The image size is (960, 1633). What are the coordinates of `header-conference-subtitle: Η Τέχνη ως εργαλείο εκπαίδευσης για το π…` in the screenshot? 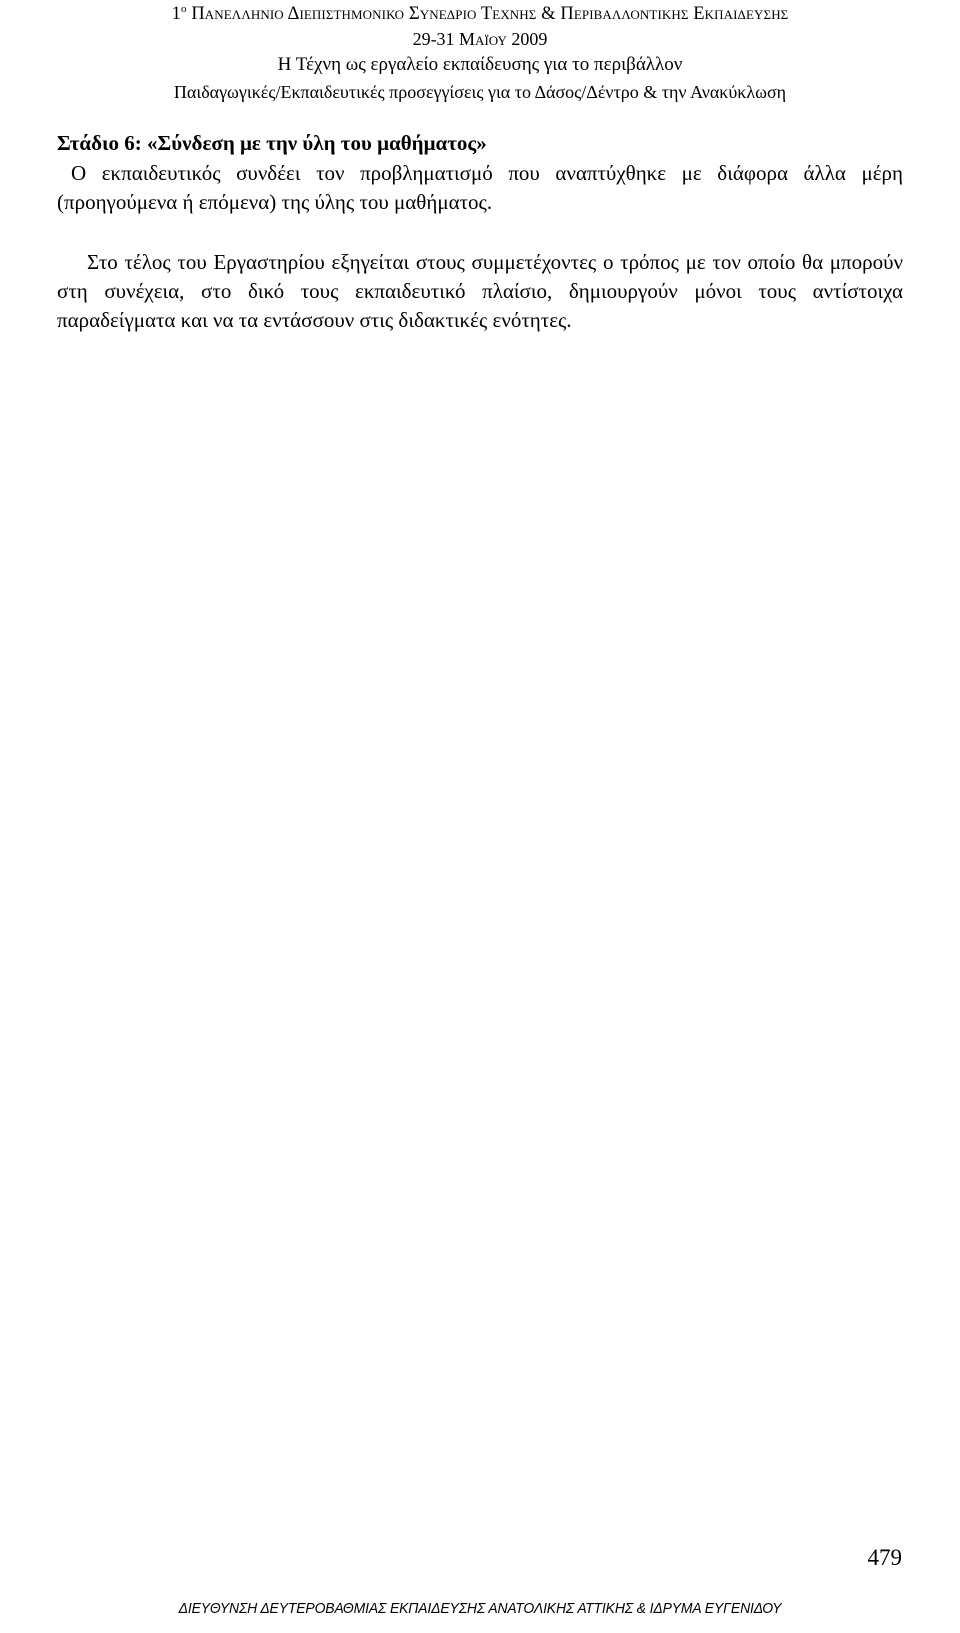 It's located at (480, 65).